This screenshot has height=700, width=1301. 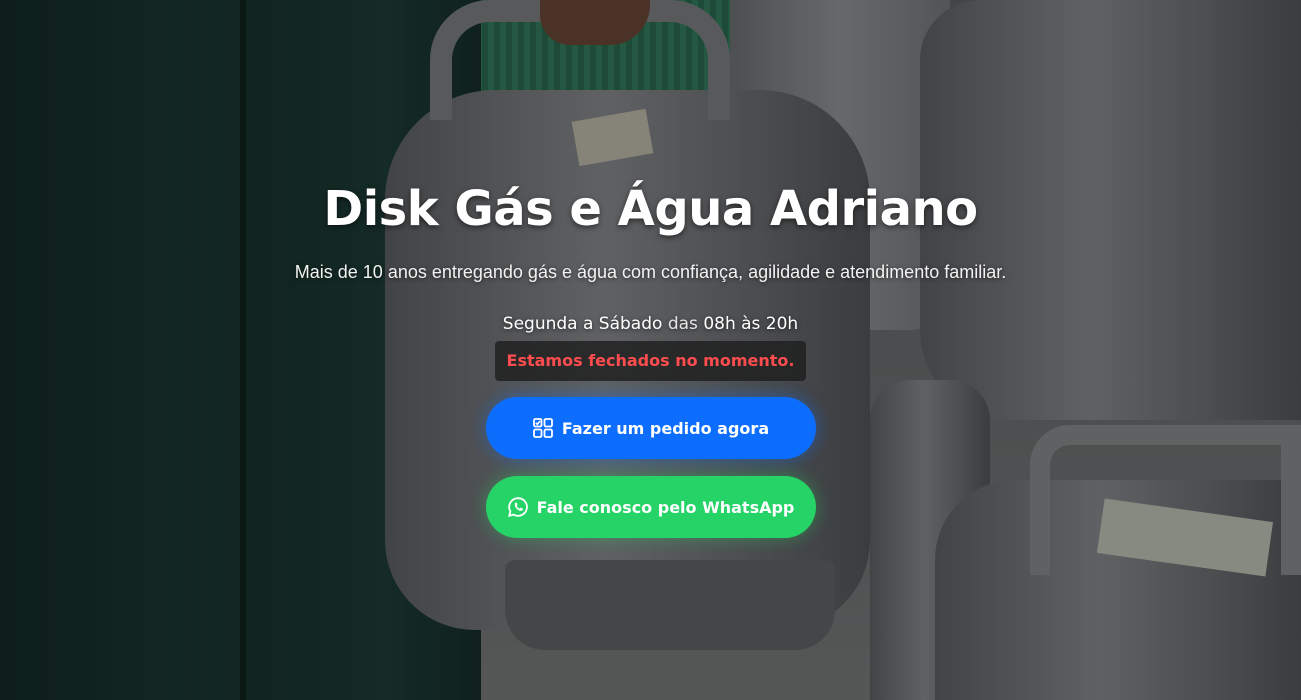 I want to click on order-button-label: Fazer um pedido agora, so click(x=665, y=428).